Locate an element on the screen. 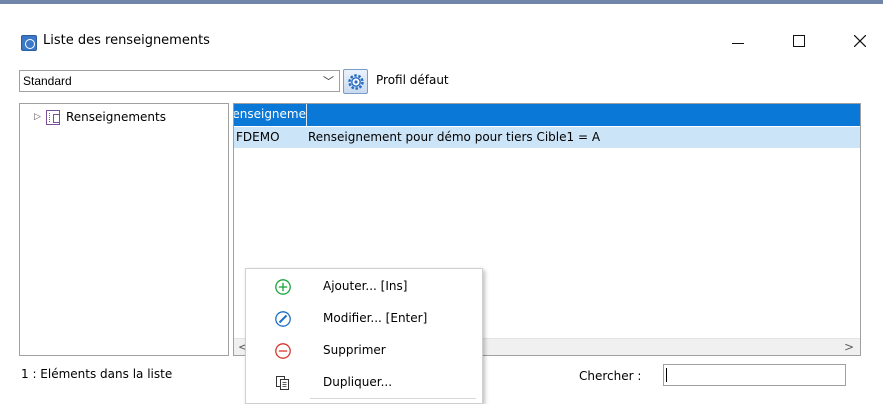 The image size is (883, 404). text-caret is located at coordinates (666, 375).